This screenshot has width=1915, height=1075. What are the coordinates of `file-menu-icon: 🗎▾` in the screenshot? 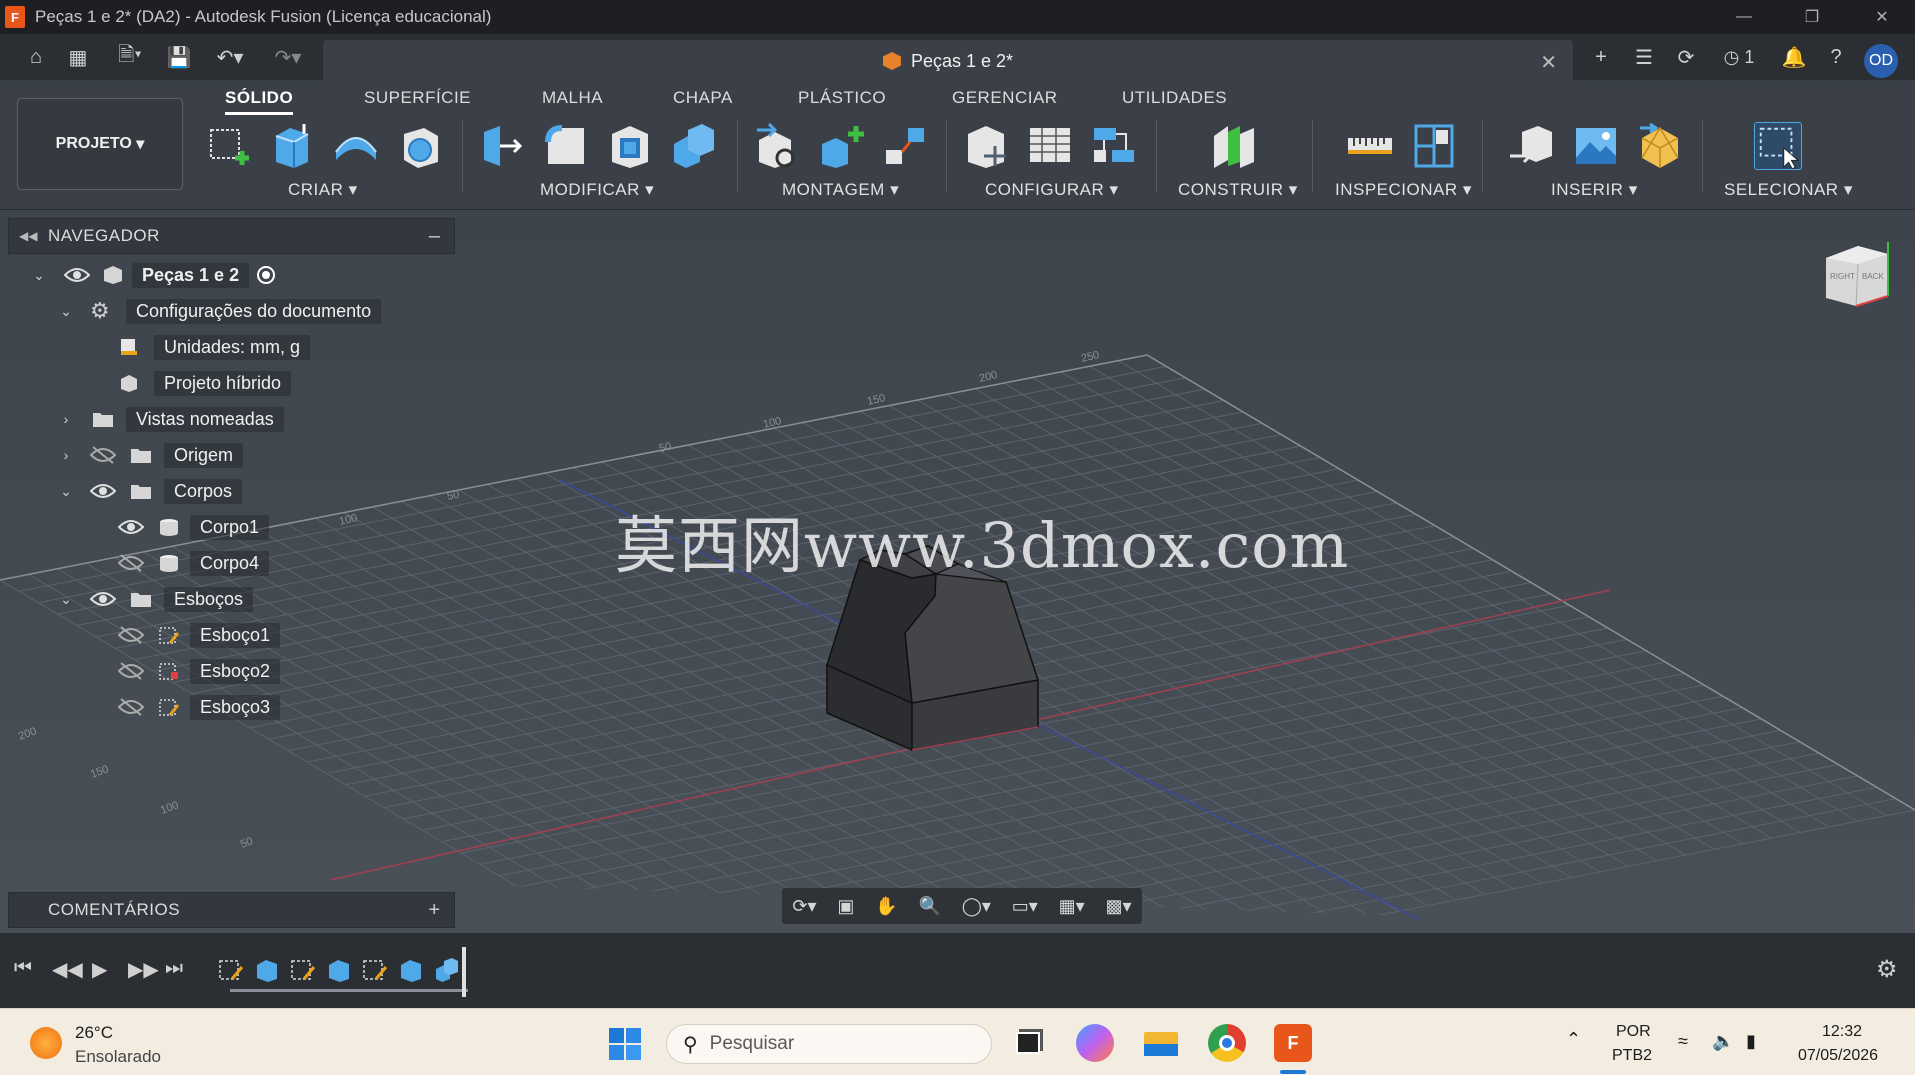 It's located at (130, 57).